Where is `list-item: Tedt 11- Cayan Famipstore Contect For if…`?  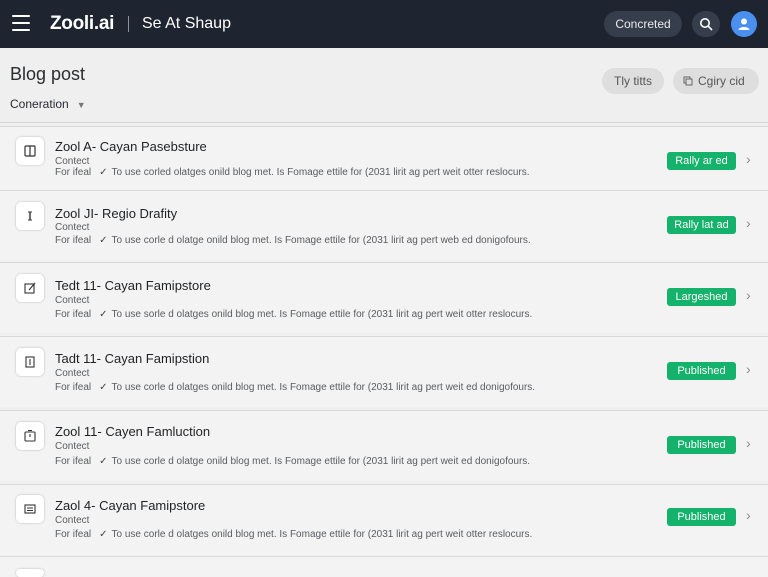 list-item: Tedt 11- Cayan Famipstore Contect For if… is located at coordinates (384, 297).